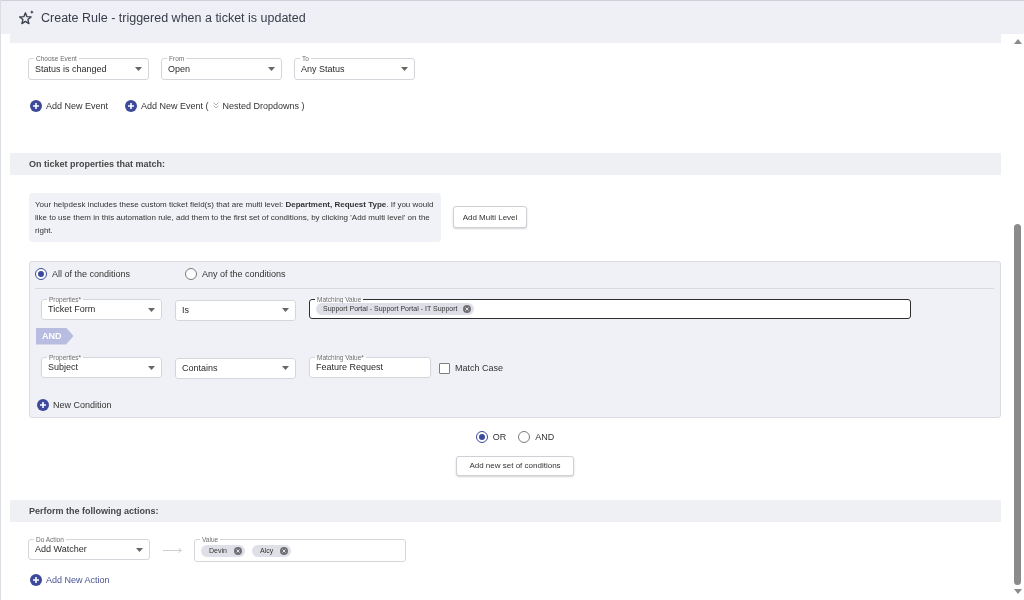  What do you see at coordinates (55, 336) in the screenshot?
I see `and-connector-tag: AND` at bounding box center [55, 336].